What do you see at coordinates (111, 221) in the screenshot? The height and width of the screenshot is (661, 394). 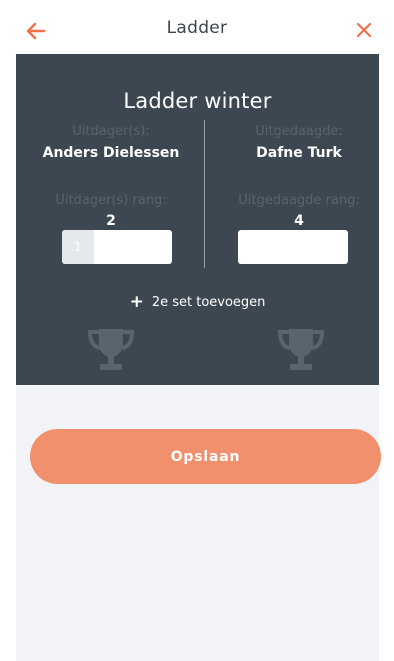 I see `challenger-rank: 2` at bounding box center [111, 221].